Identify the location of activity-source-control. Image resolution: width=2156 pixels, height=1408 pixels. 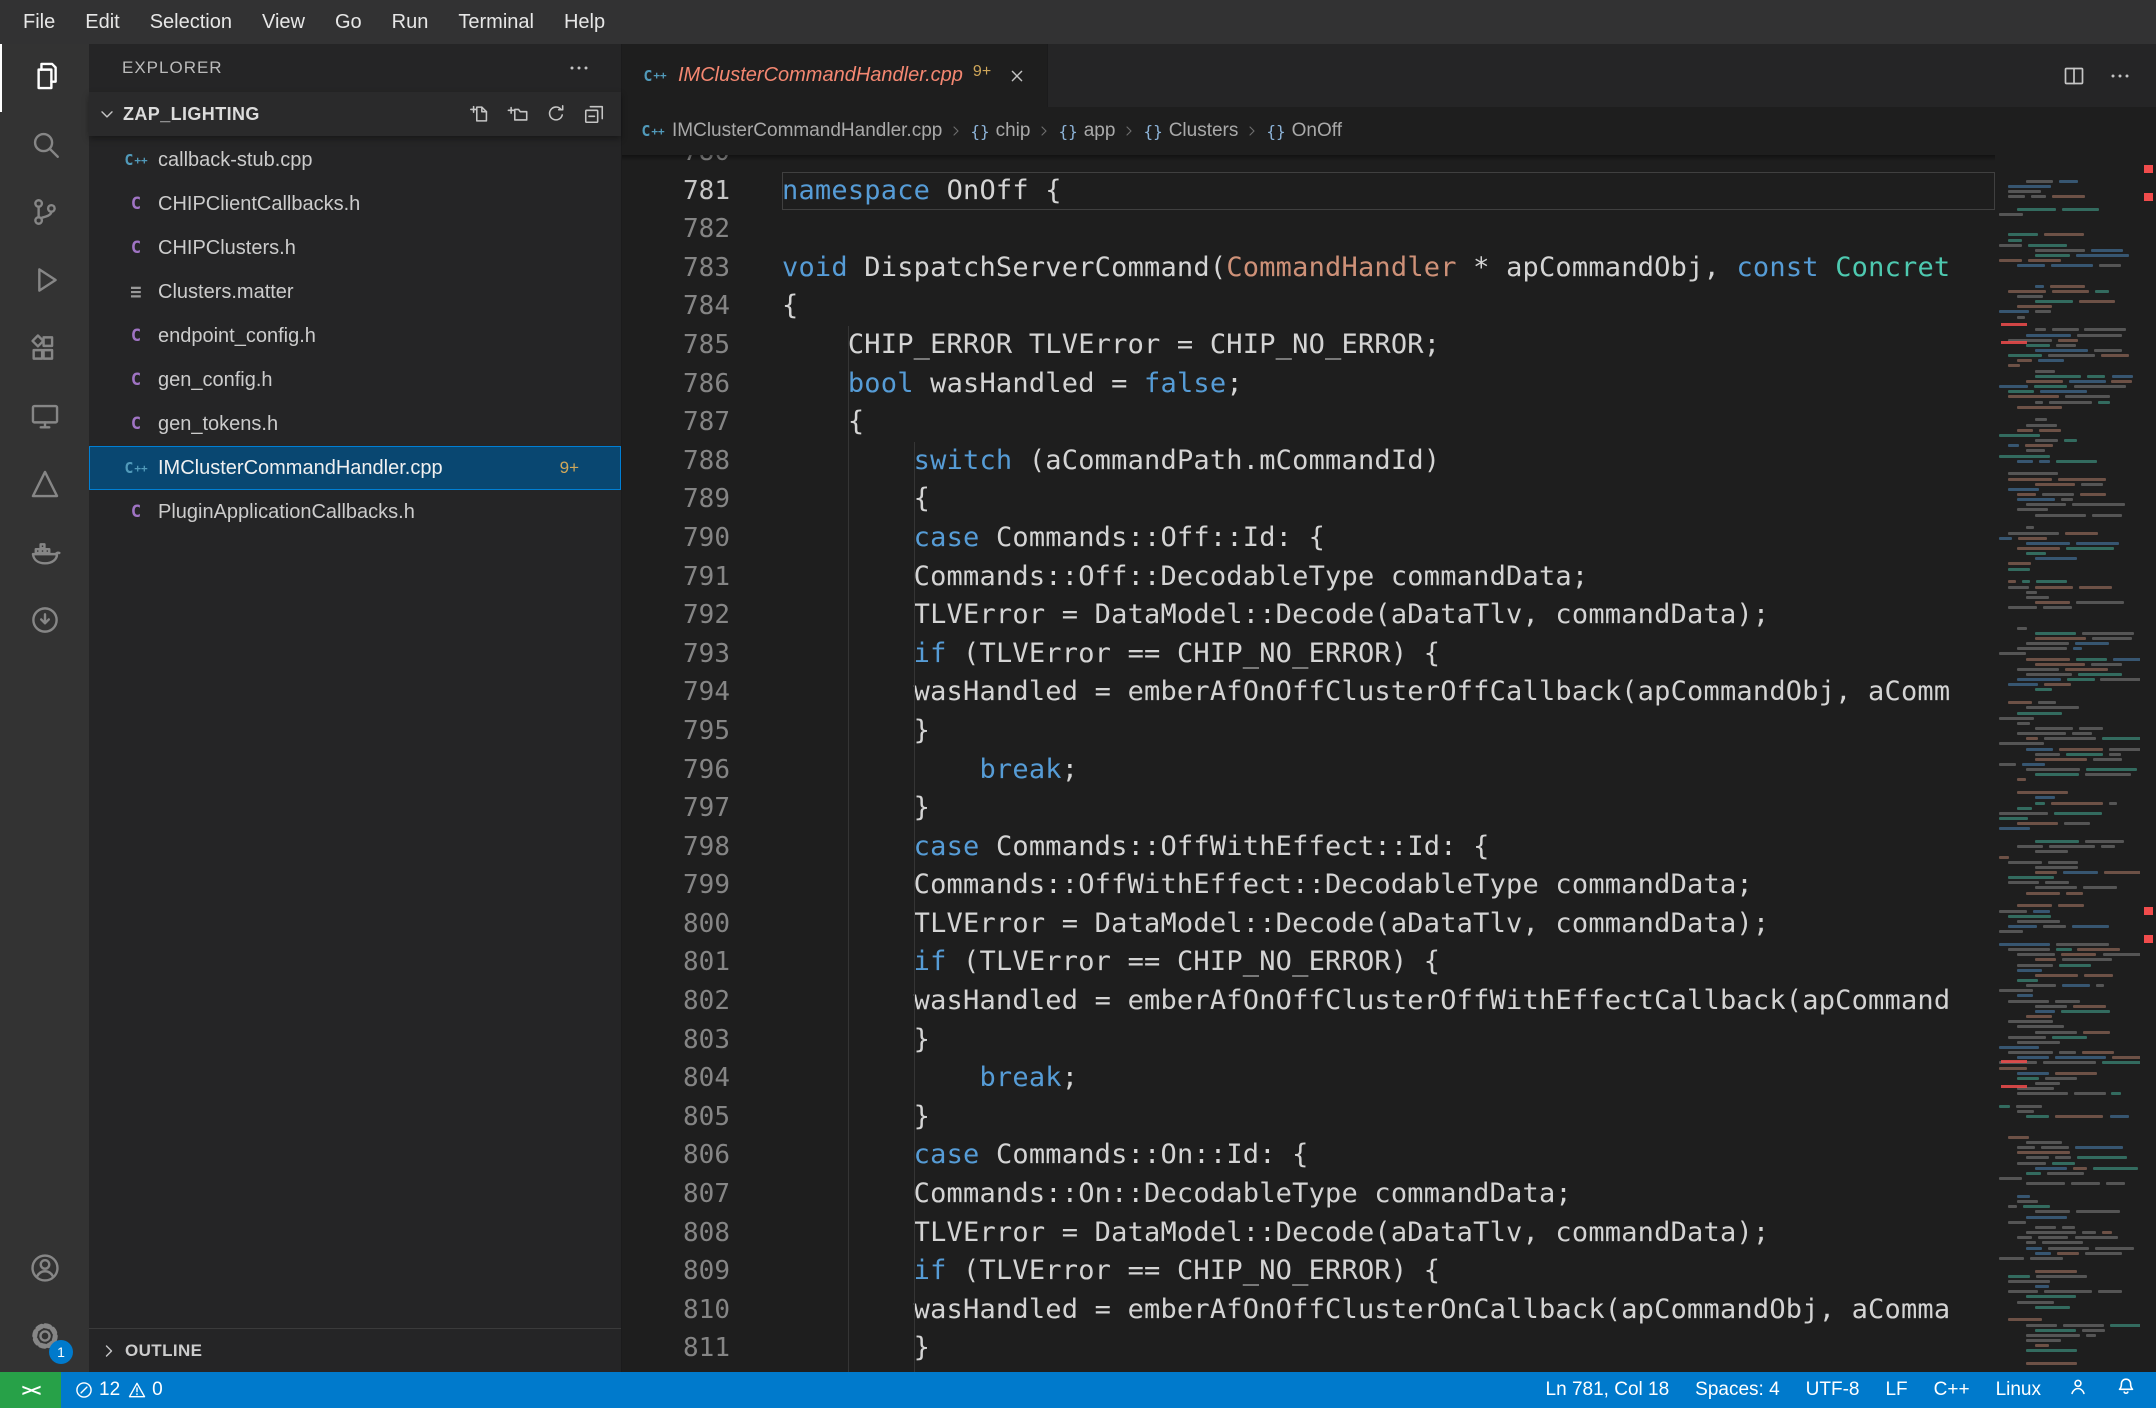
(44, 214).